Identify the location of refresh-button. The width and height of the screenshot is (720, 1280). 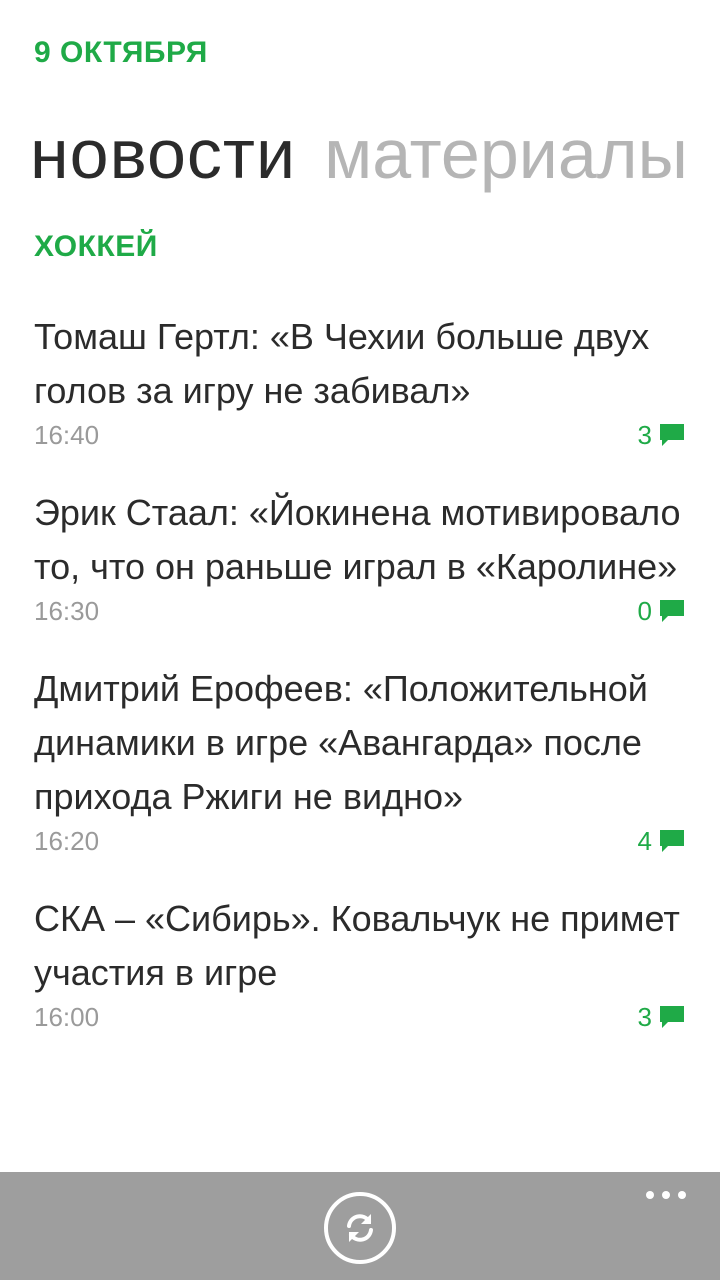
(360, 1228).